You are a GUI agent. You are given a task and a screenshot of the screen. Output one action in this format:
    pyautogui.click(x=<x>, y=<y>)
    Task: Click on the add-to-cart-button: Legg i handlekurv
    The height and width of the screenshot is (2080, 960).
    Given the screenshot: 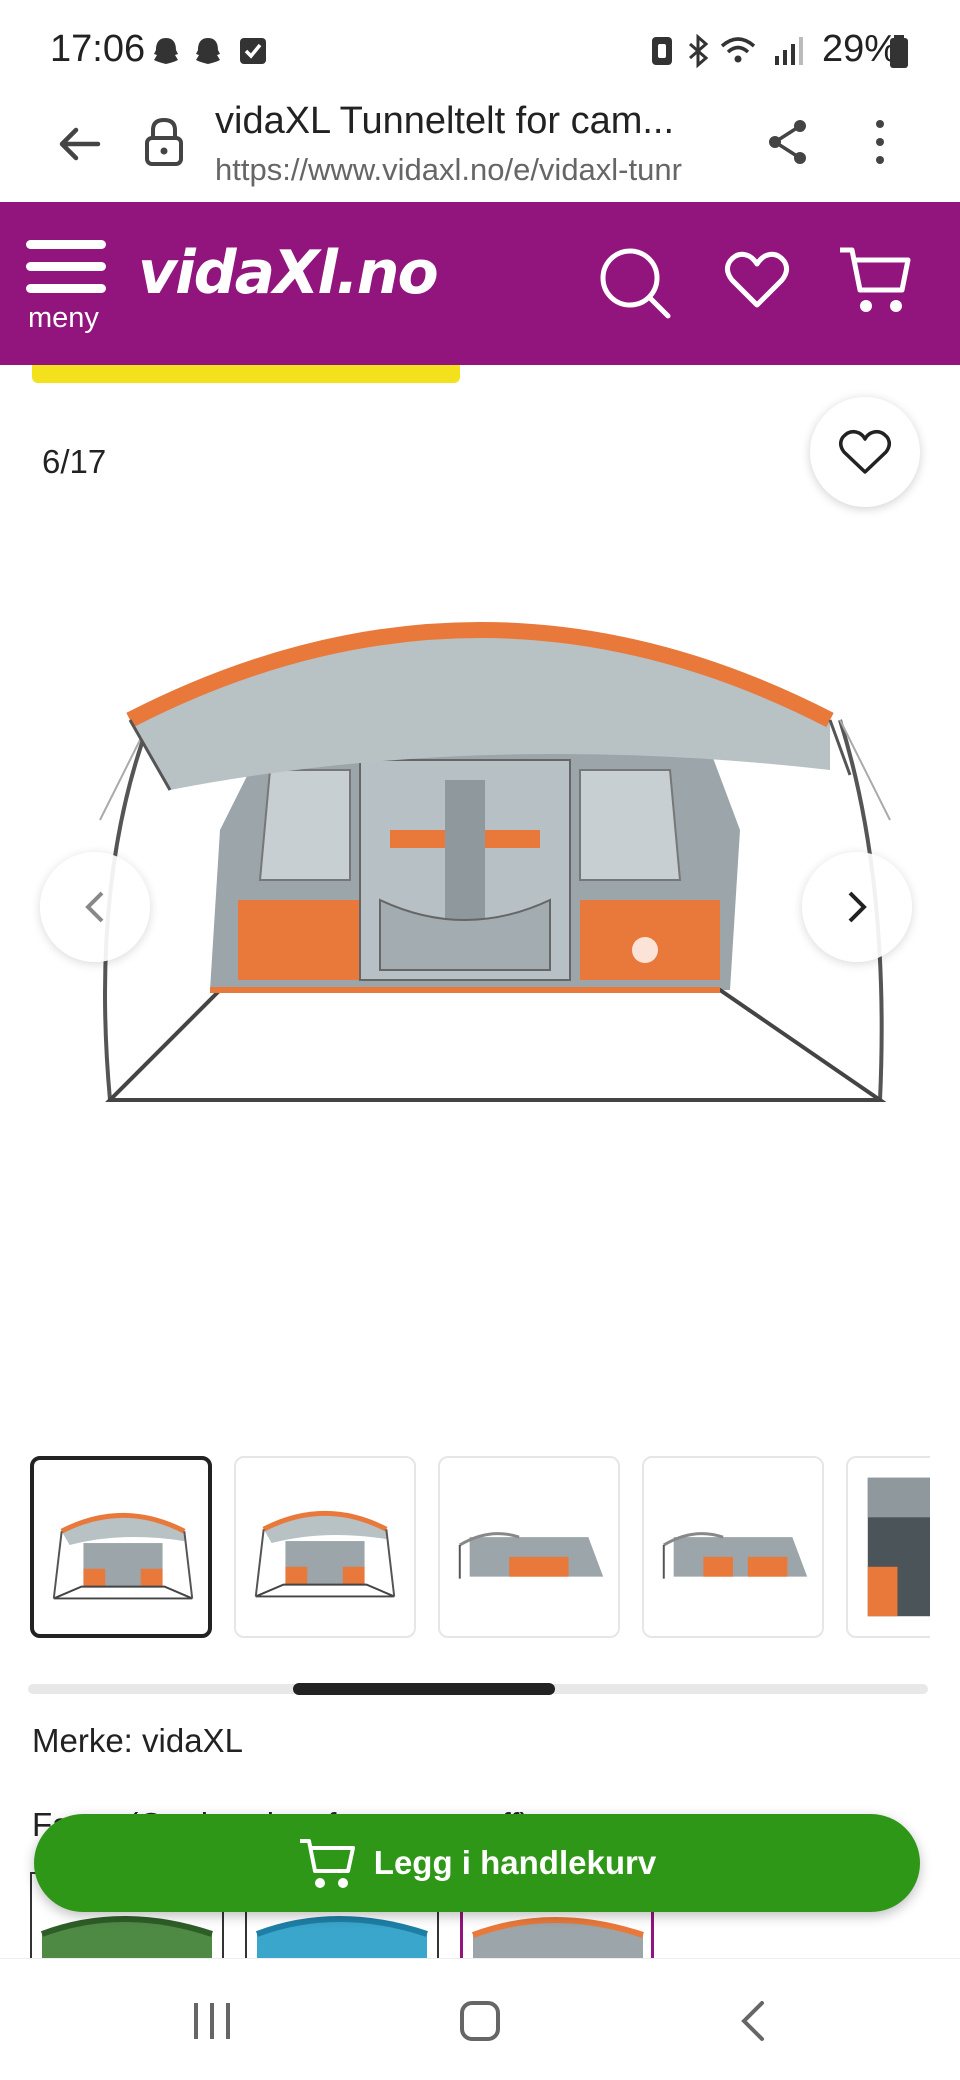 What is the action you would take?
    pyautogui.click(x=477, y=1863)
    